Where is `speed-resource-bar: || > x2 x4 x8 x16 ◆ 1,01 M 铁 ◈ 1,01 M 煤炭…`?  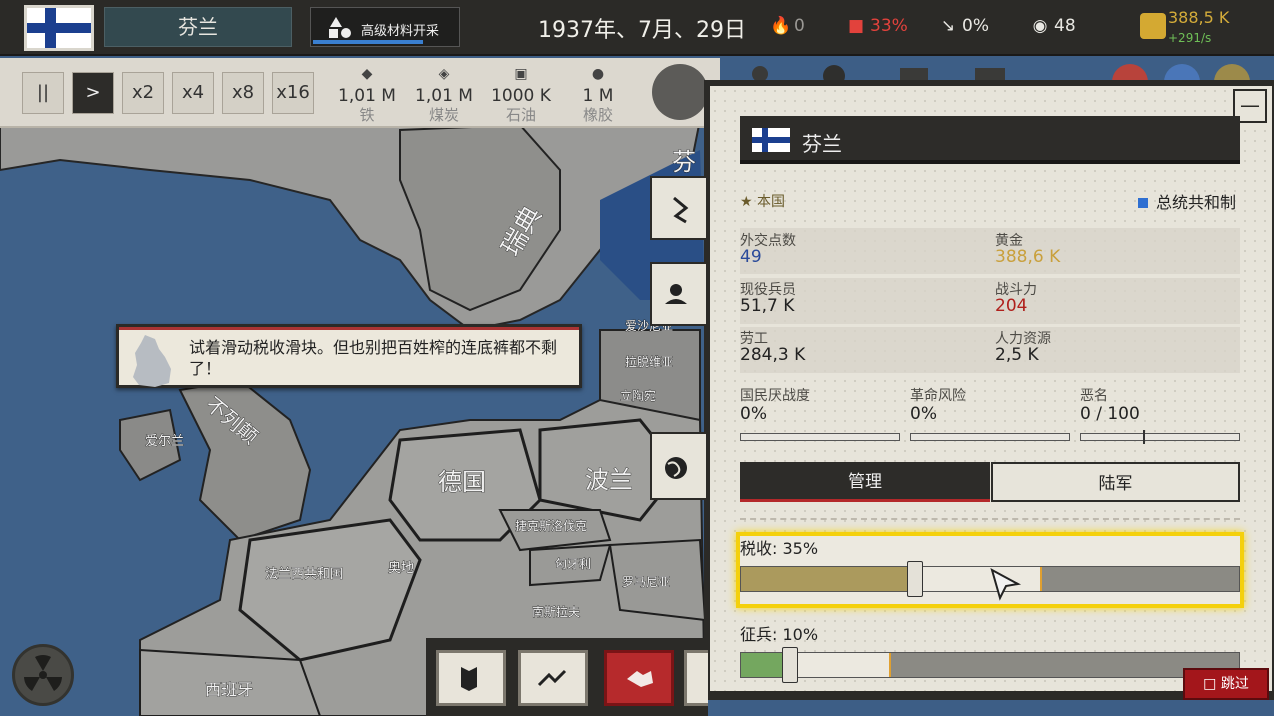 speed-resource-bar: || > x2 x4 x8 x16 ◆ 1,01 M 铁 ◈ 1,01 M 煤炭… is located at coordinates (360, 93).